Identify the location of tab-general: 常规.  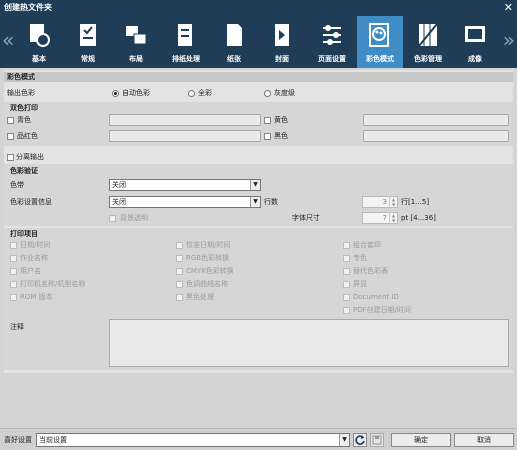
(88, 42).